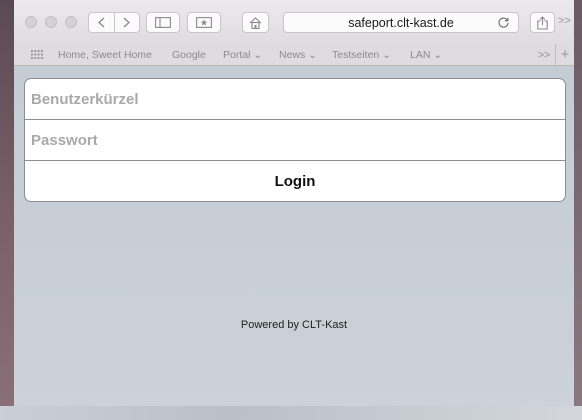 The height and width of the screenshot is (420, 582). I want to click on home-icon, so click(255, 22).